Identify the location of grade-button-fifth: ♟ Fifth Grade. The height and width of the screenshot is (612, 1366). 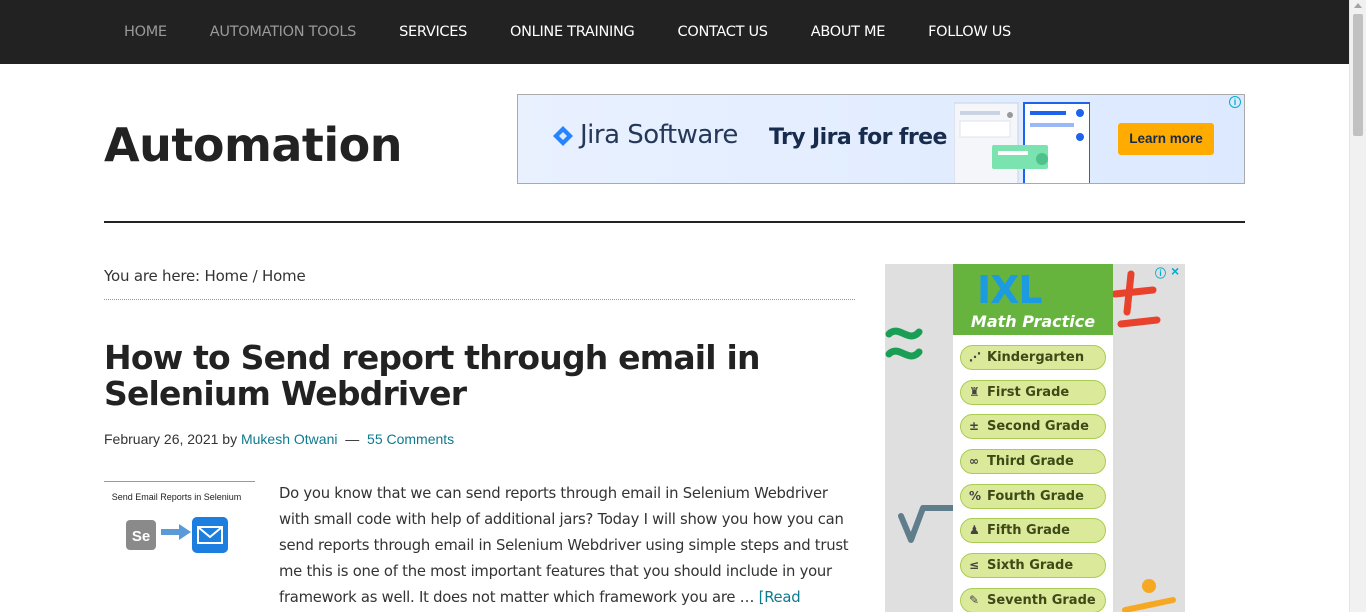
(1033, 530).